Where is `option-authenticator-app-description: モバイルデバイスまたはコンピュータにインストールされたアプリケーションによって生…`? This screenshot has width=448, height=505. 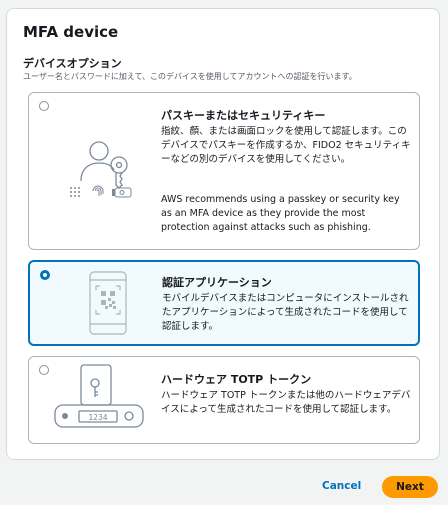
option-authenticator-app-description: モバイルデバイスまたはコンピュータにインストールされたアプリケーションによって生… is located at coordinates (285, 312).